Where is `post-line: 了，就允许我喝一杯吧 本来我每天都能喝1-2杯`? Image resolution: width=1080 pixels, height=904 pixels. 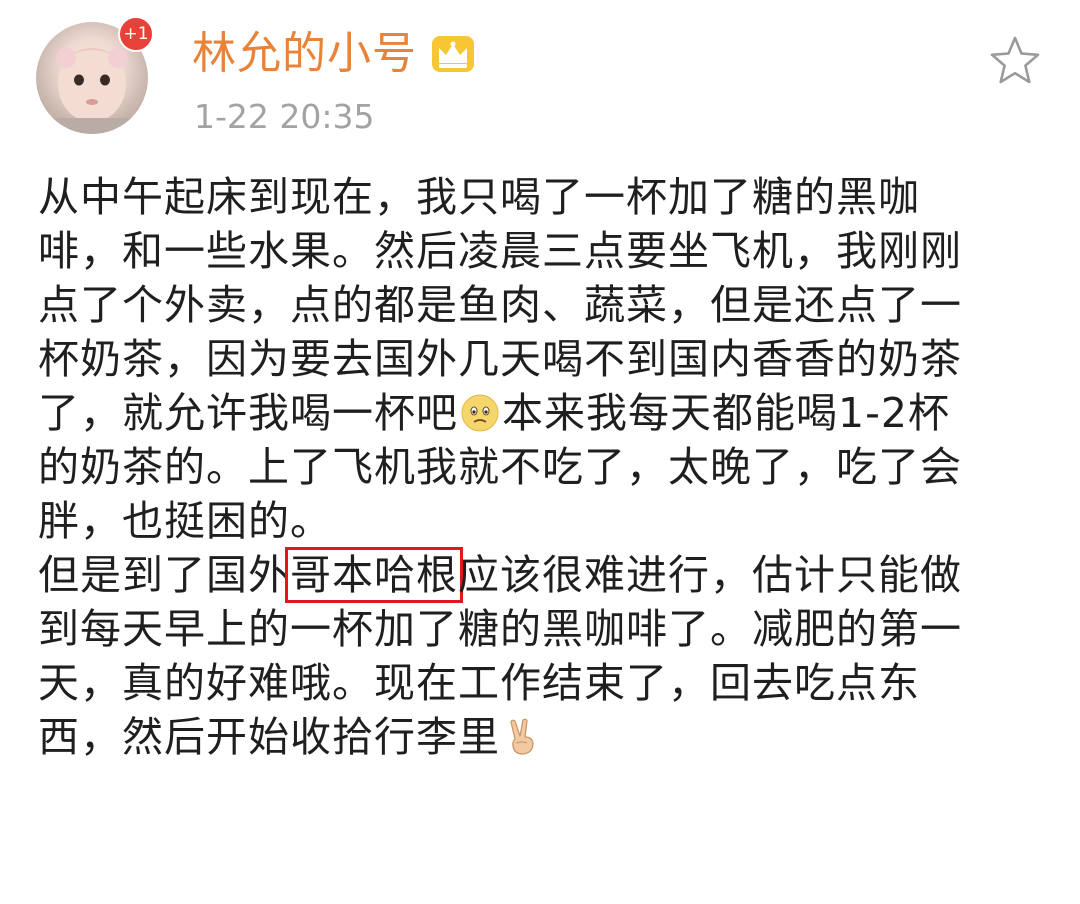
post-line: 了，就允许我喝一杯吧 本来我每天都能喝1-2杯 is located at coordinates (543, 413).